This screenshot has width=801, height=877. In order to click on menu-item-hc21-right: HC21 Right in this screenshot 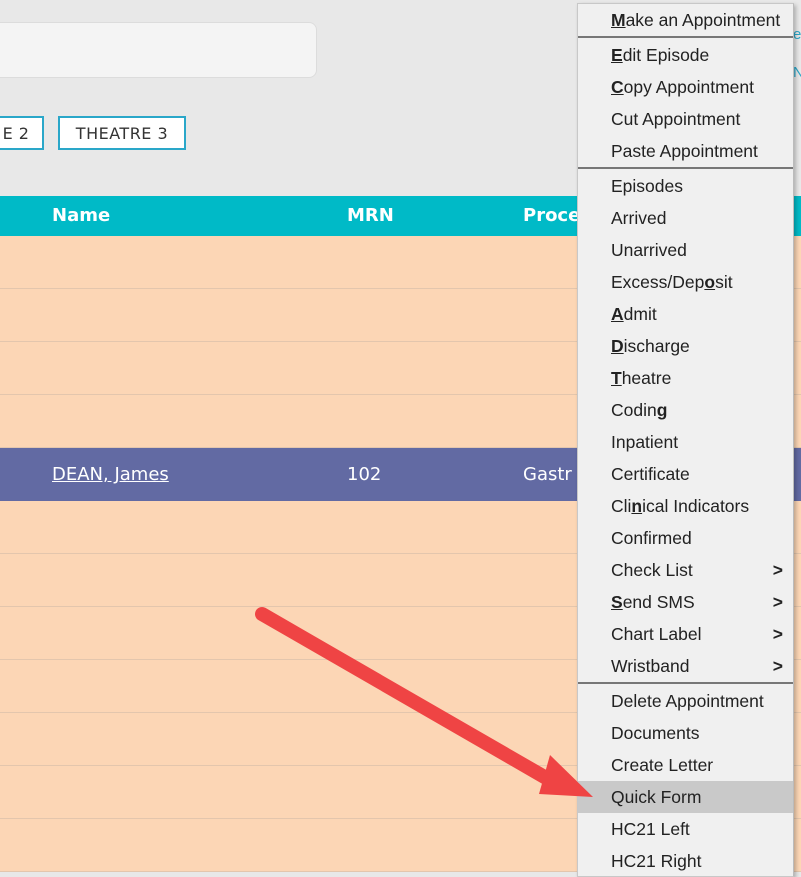, I will do `click(685, 861)`.